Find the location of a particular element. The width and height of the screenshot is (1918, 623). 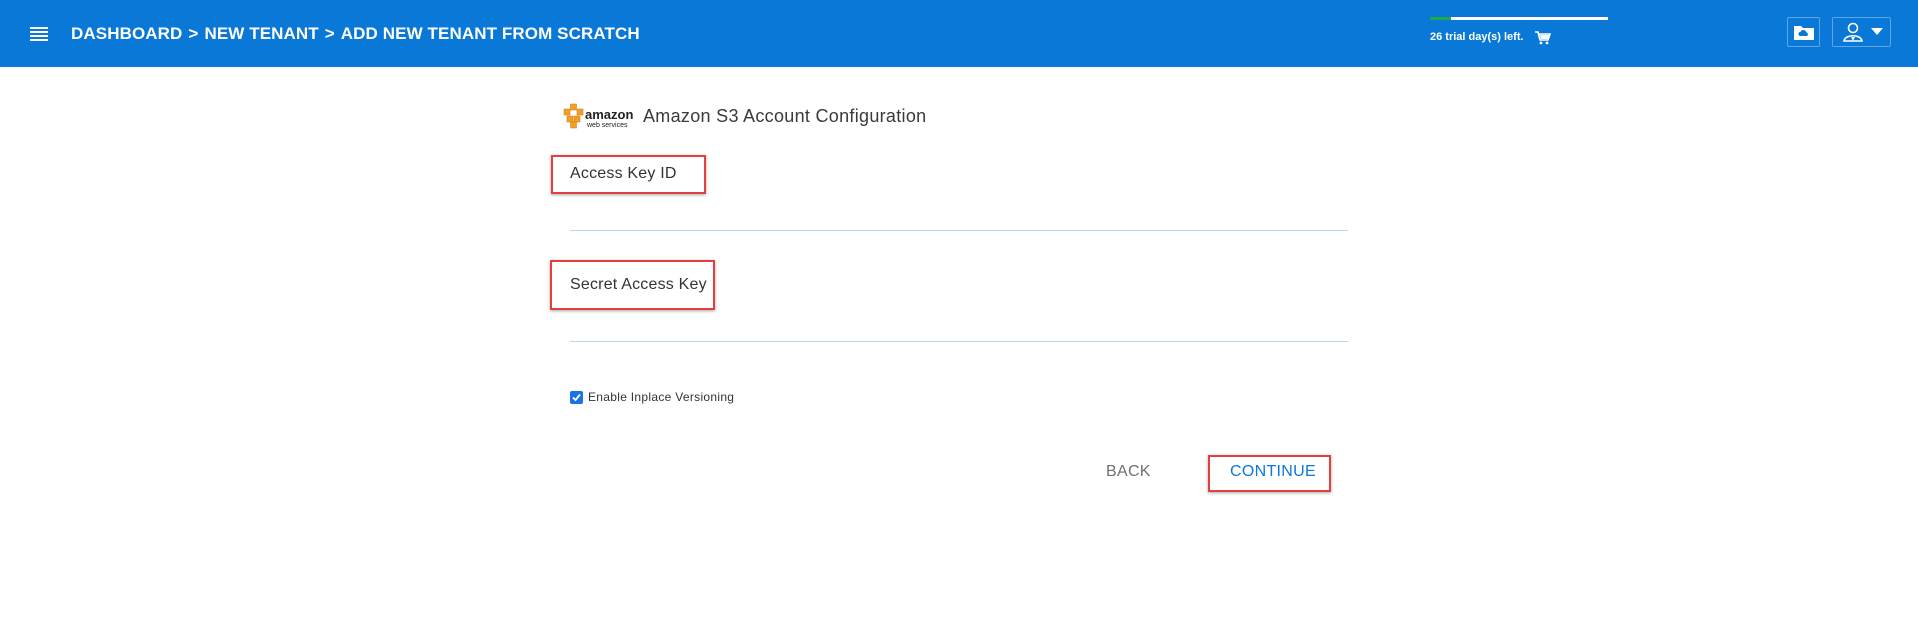

continue-button: CONTINUE is located at coordinates (1273, 472).